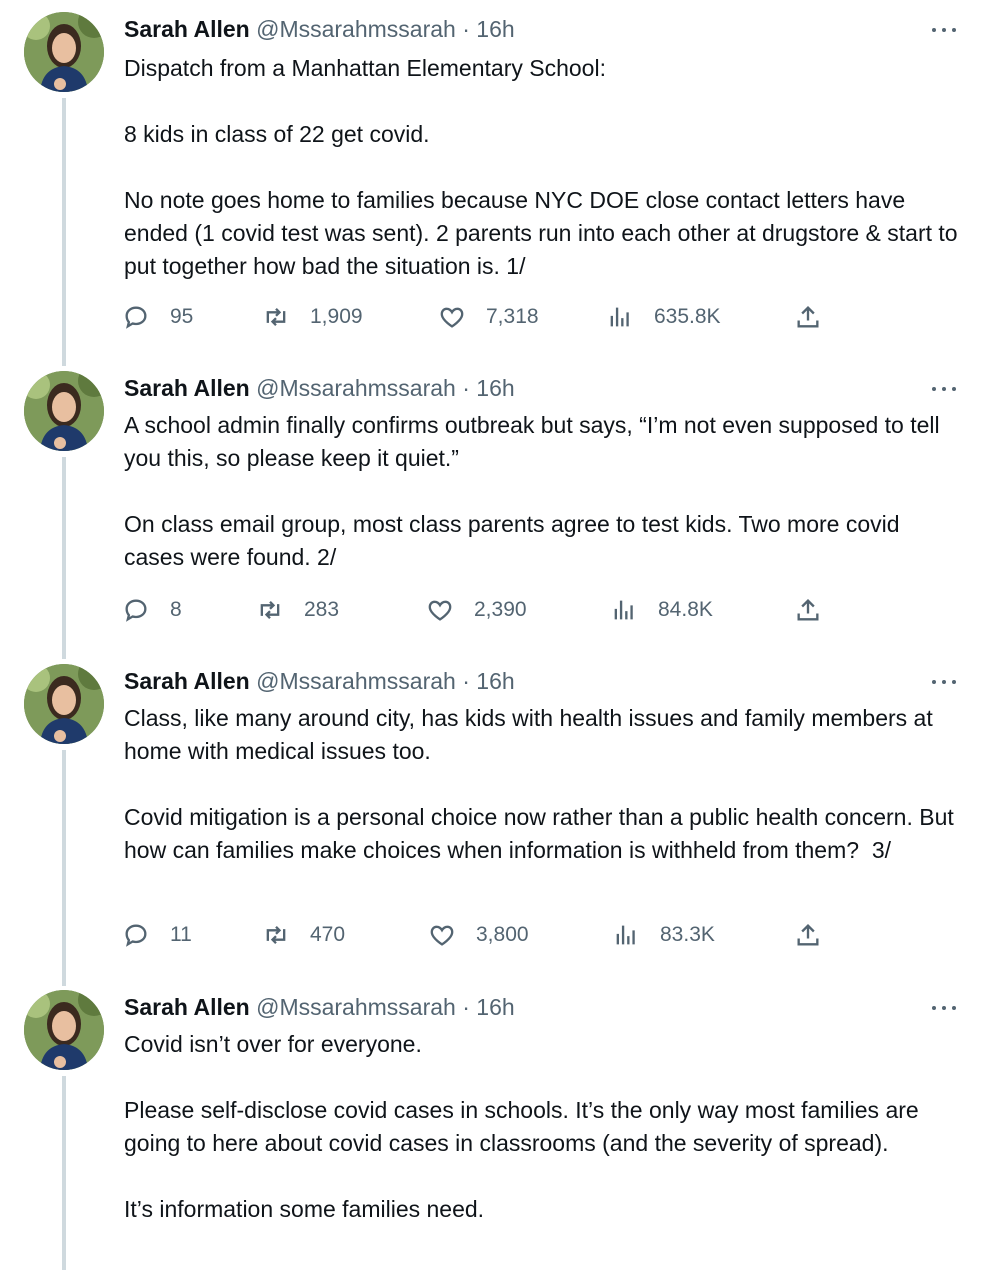 This screenshot has width=988, height=1270. I want to click on retweet-button: 1,909, so click(312, 317).